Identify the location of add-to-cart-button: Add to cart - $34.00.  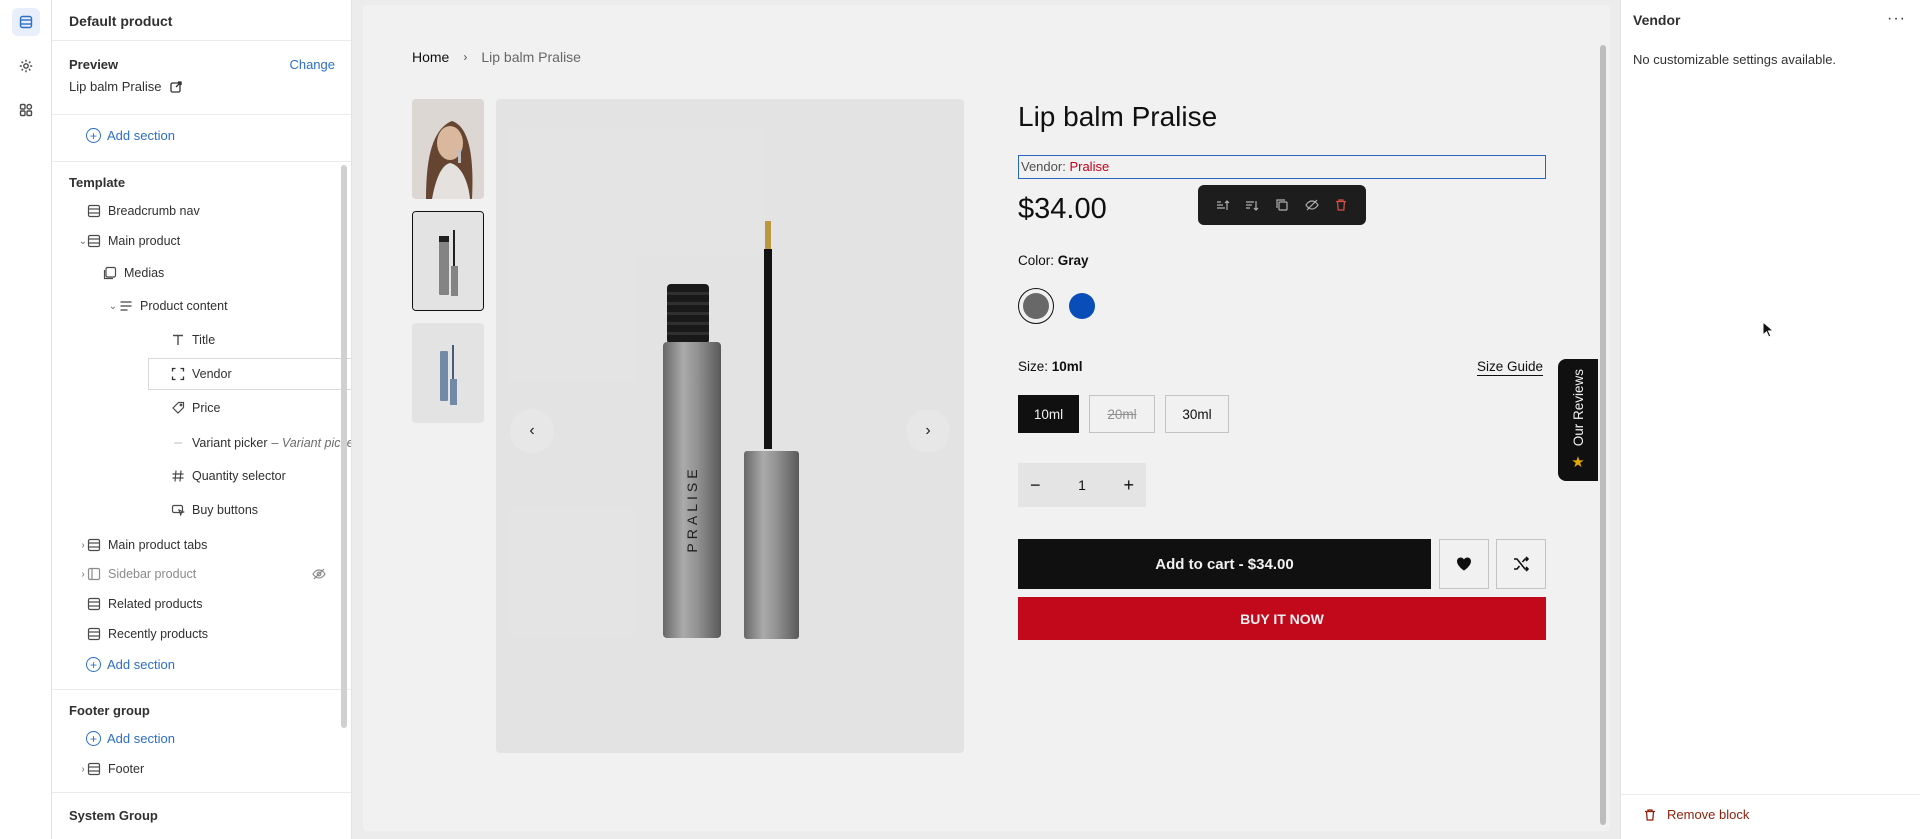
(1224, 564).